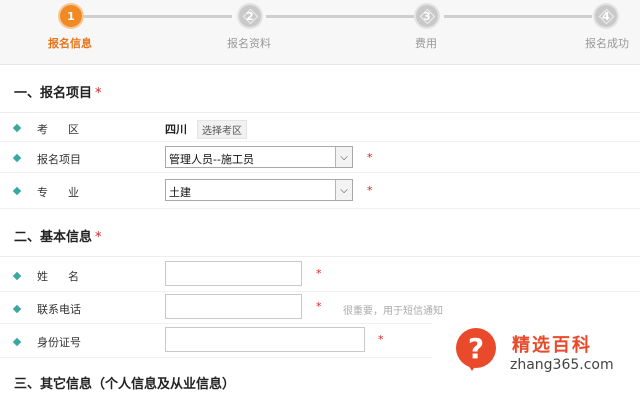 This screenshot has width=640, height=402. I want to click on step-2-label: 报名资料, so click(249, 43).